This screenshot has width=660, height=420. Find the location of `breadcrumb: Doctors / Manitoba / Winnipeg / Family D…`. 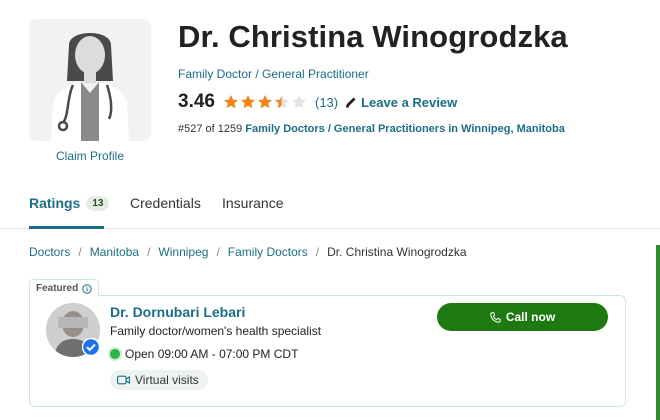

breadcrumb: Doctors / Manitoba / Winnipeg / Family D… is located at coordinates (248, 252).